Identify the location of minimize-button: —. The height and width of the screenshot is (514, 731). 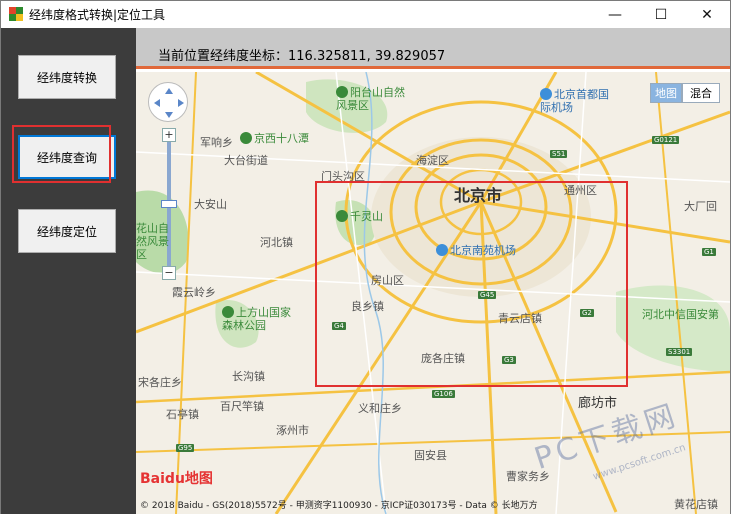
(615, 14).